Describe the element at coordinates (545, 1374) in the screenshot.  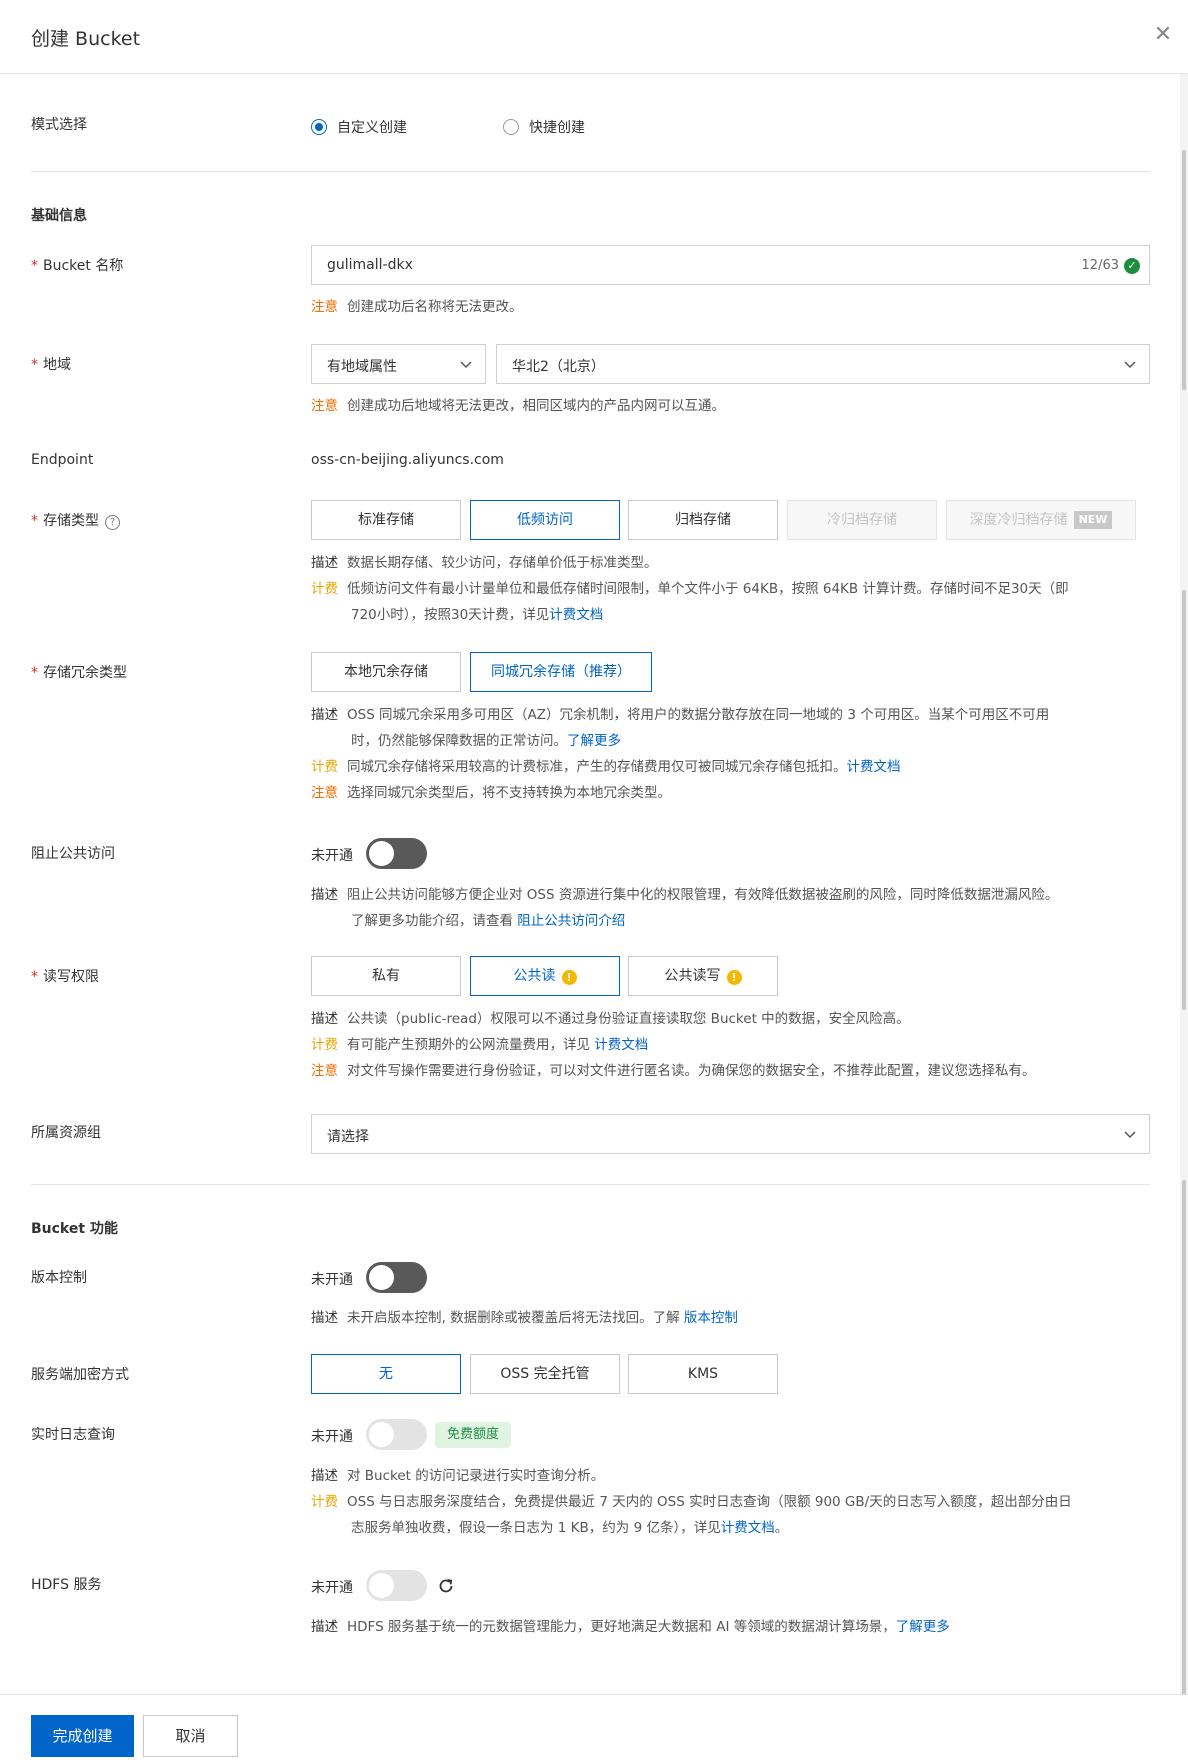
I see `encryption-option-oss-managed: OSS 完全托管` at that location.